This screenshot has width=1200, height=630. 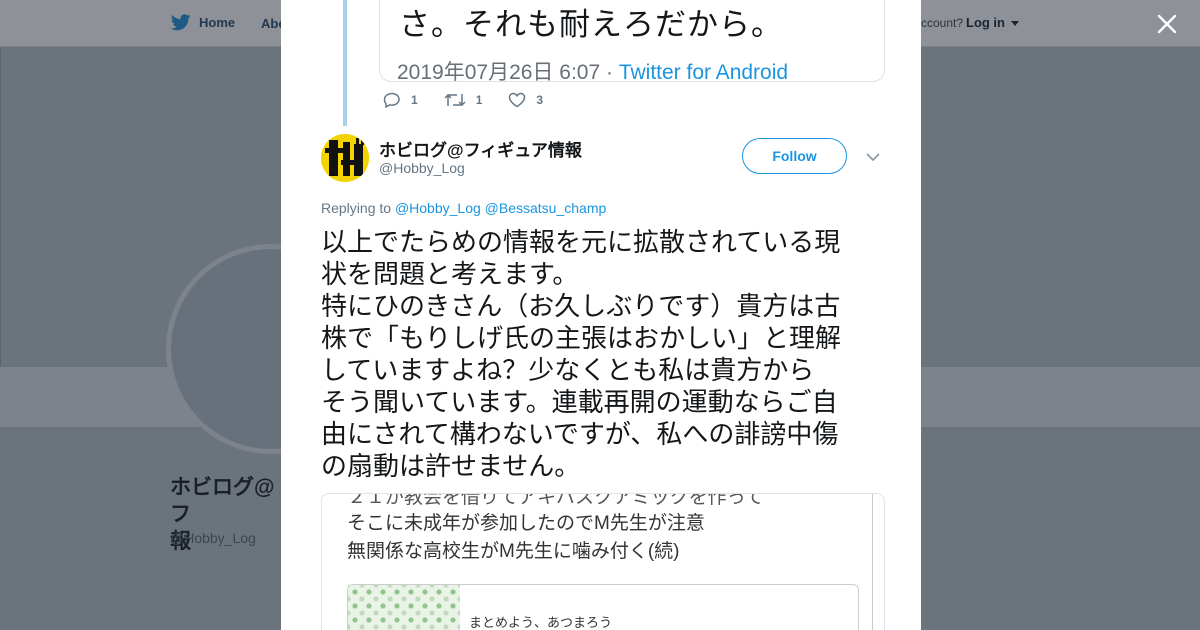 I want to click on follow-button: Follow, so click(x=794, y=156).